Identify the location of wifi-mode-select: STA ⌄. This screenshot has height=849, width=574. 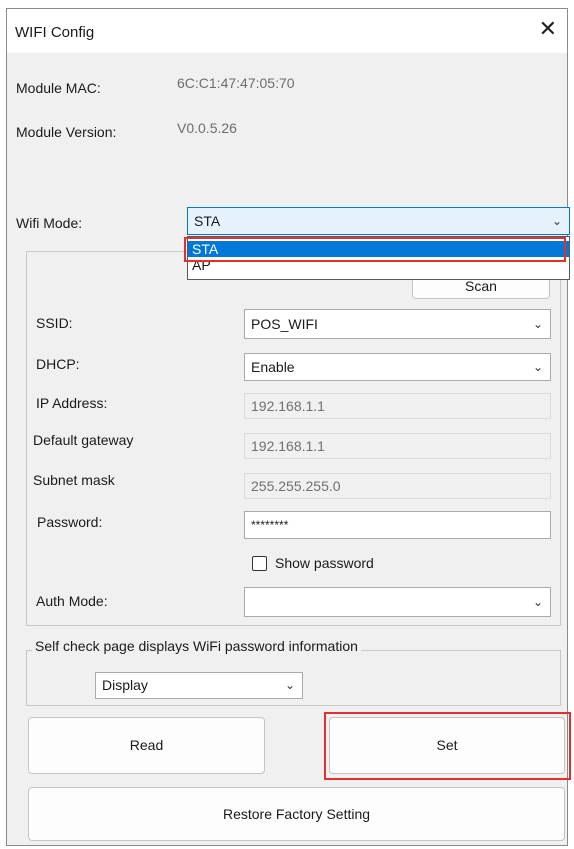
(378, 221).